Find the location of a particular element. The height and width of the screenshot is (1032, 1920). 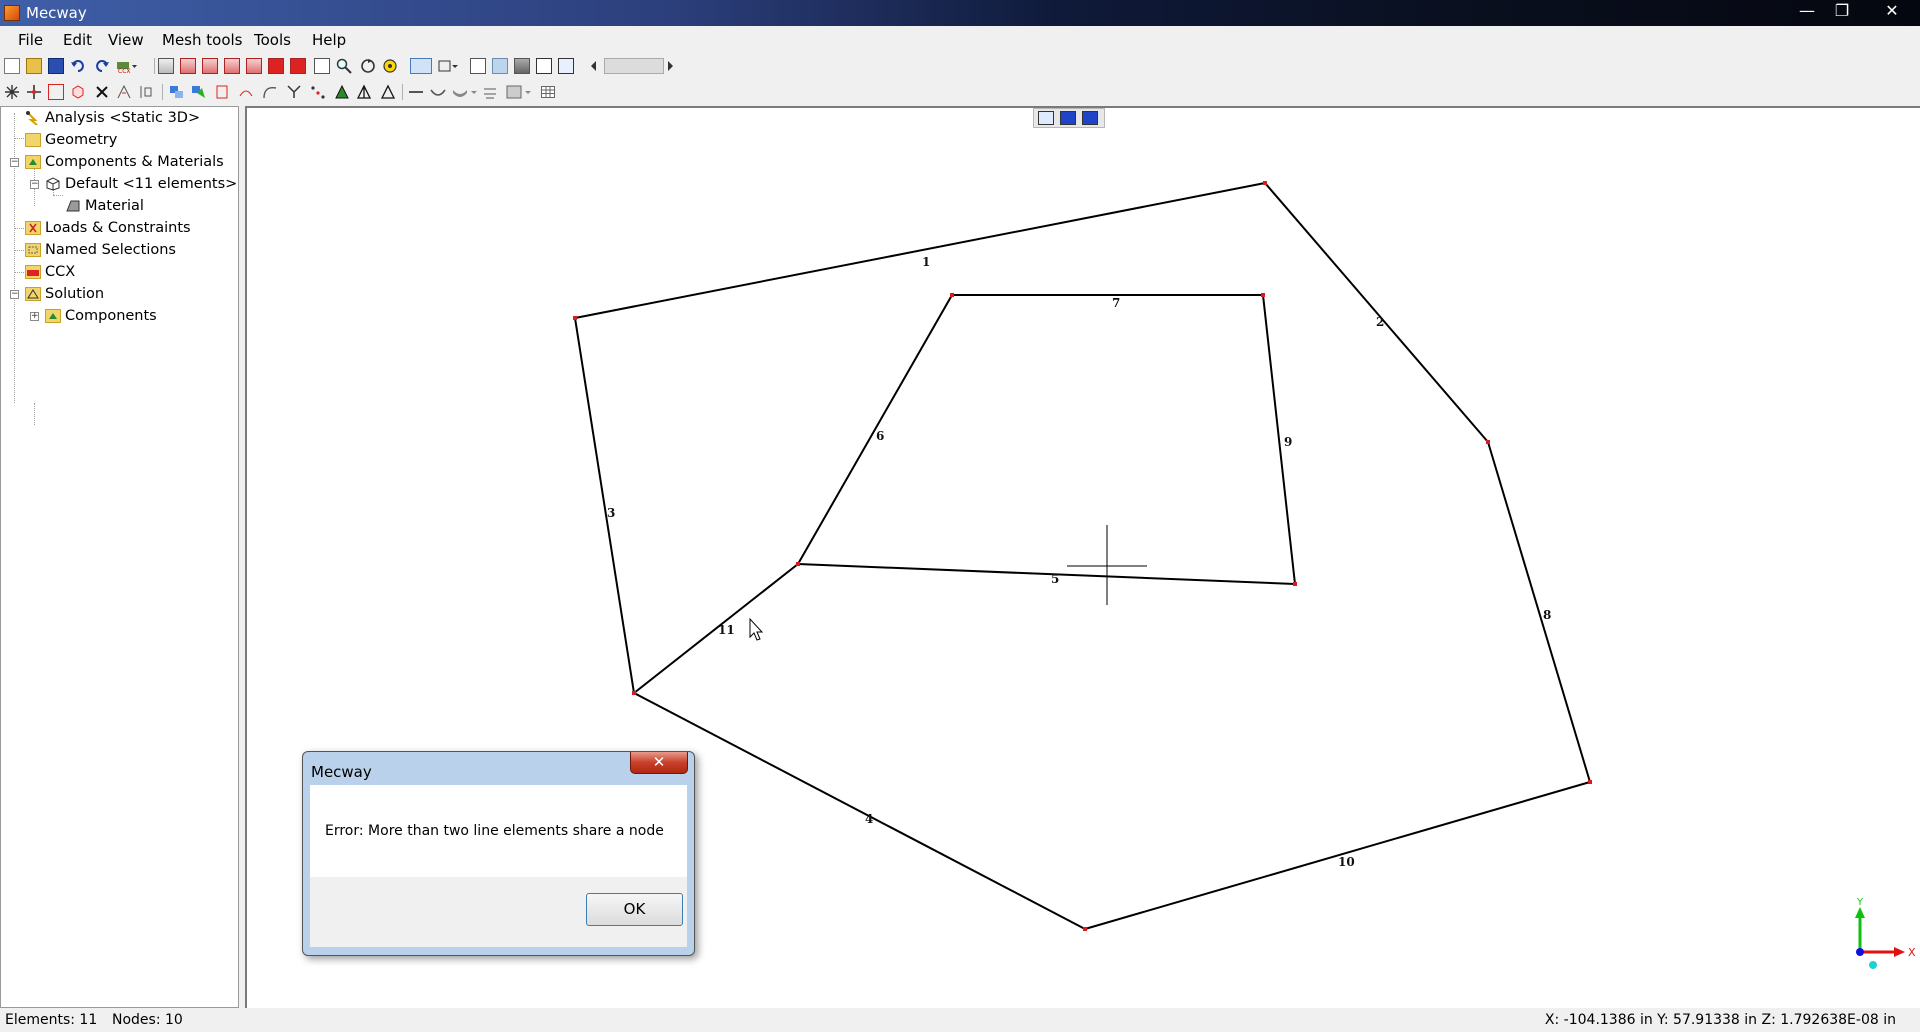

new-file-icon is located at coordinates (12, 66).